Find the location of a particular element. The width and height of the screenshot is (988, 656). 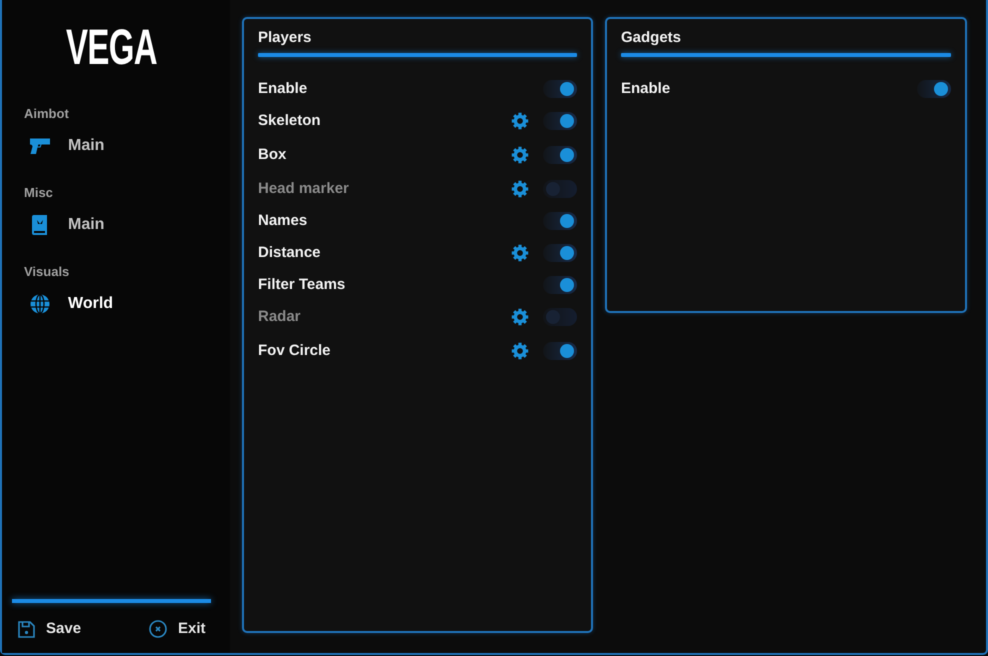

option-label: Fov Circle is located at coordinates (295, 351).